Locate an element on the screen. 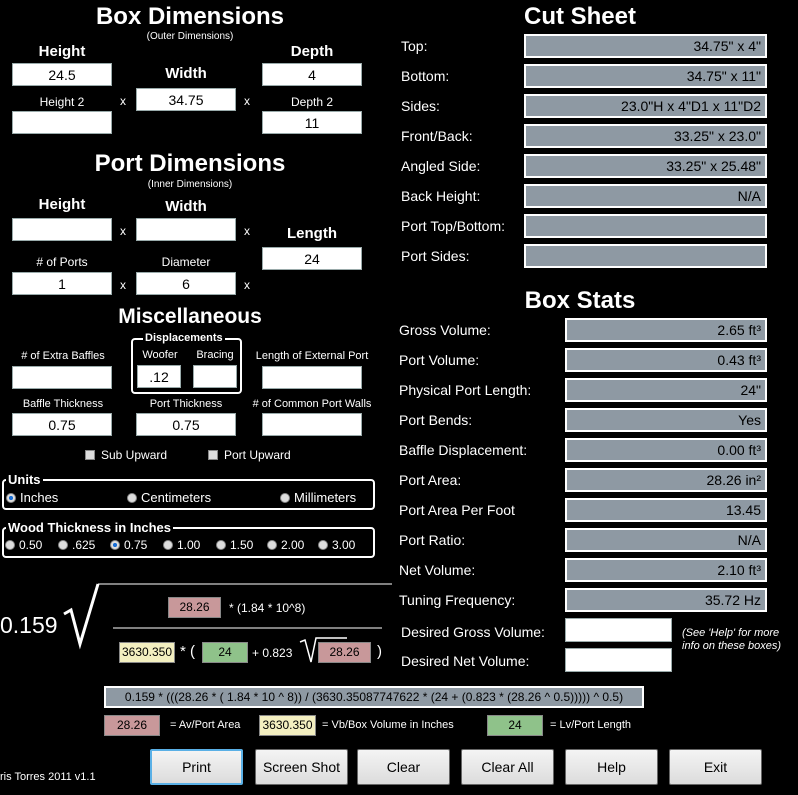 The height and width of the screenshot is (795, 798). bracing-input is located at coordinates (215, 376).